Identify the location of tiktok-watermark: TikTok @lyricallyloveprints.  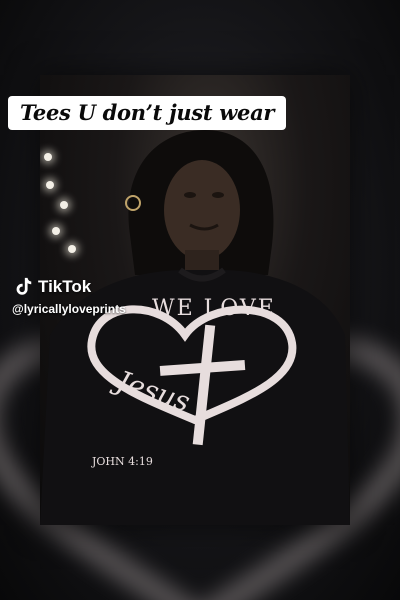
(69, 296).